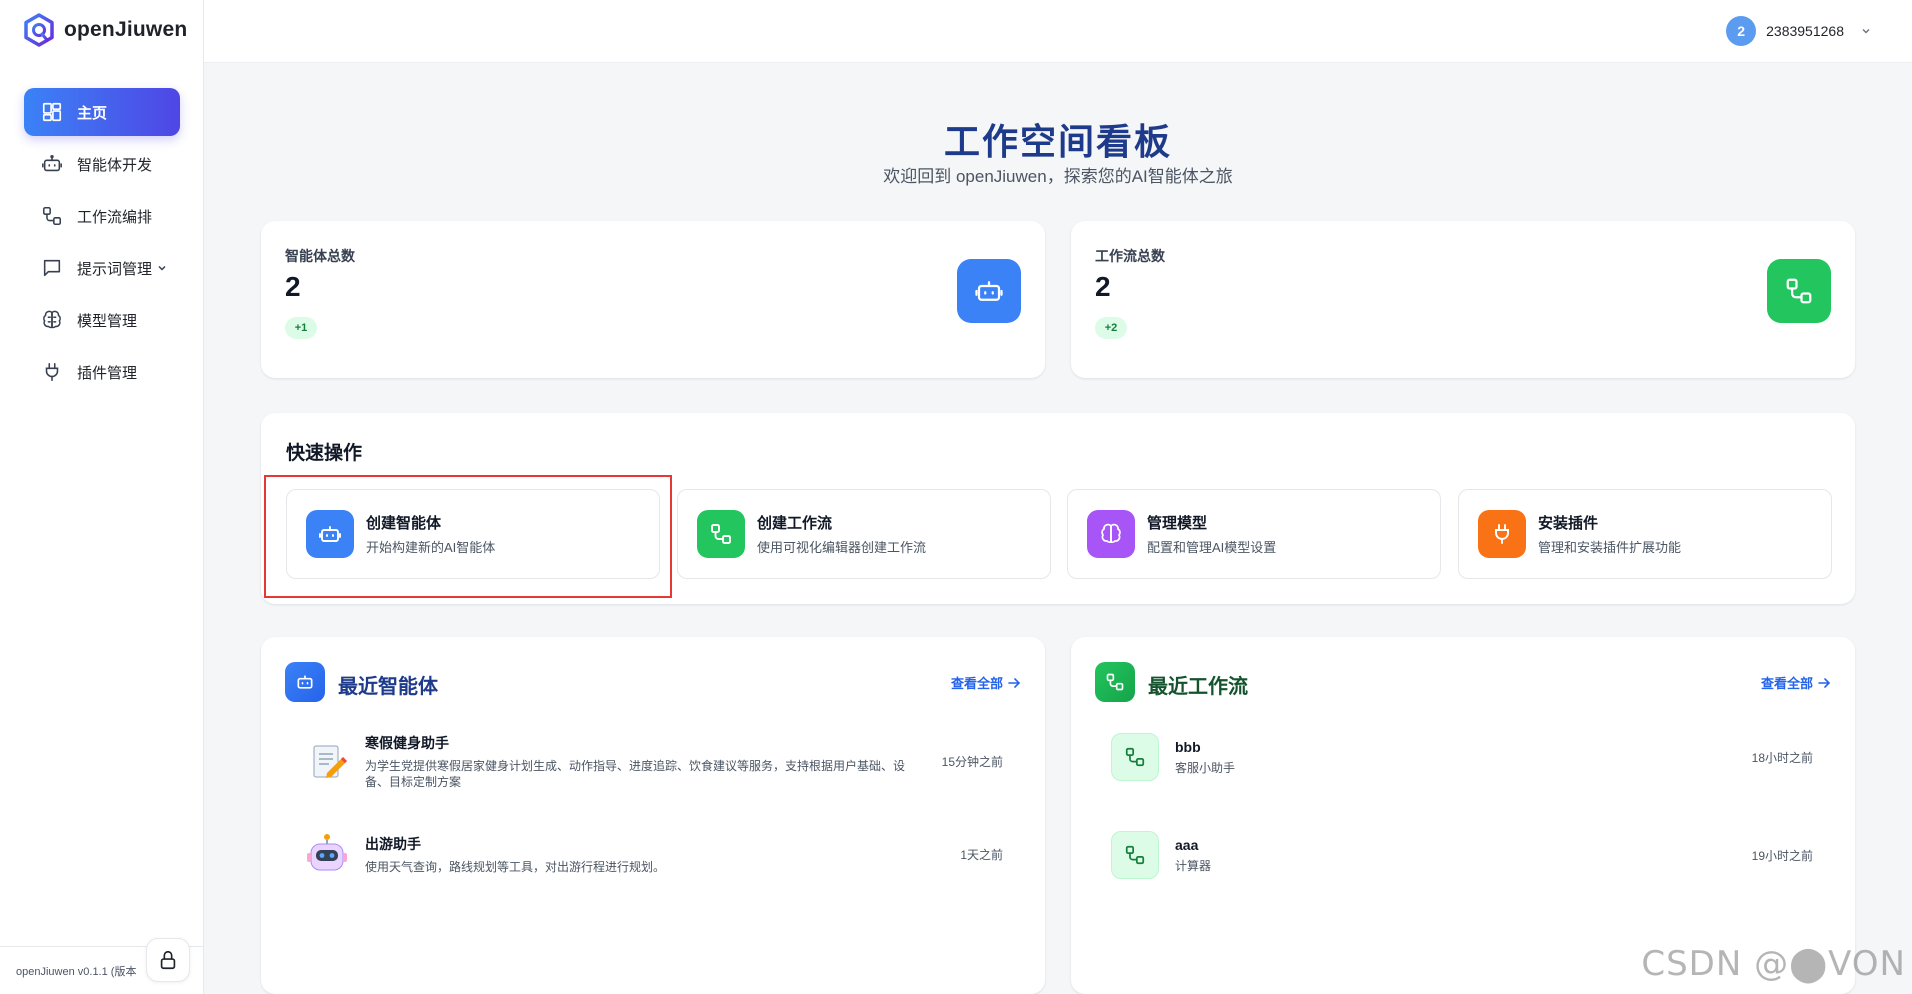  Describe the element at coordinates (1782, 855) in the screenshot. I see `workflow-time: 19小时之前` at that location.